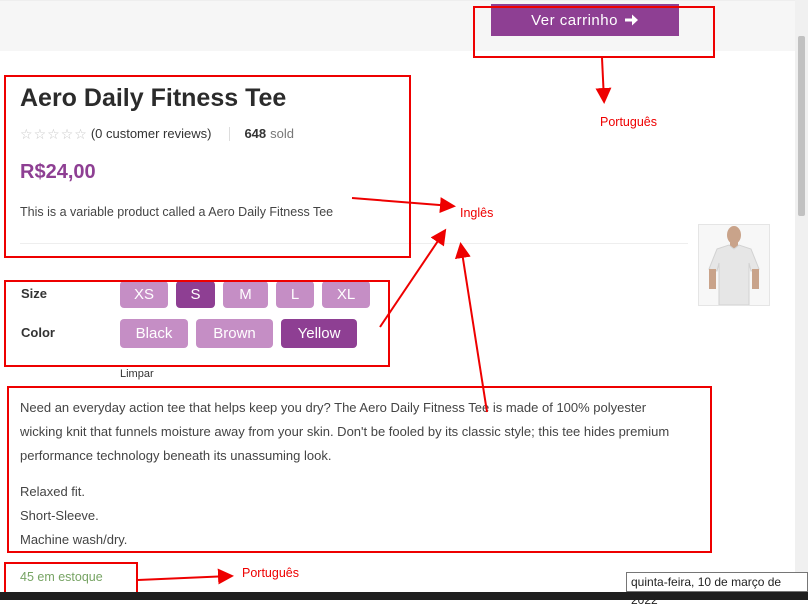  Describe the element at coordinates (717, 589) in the screenshot. I see `date-tooltip: quinta-feira, 10 de março de 2022` at that location.